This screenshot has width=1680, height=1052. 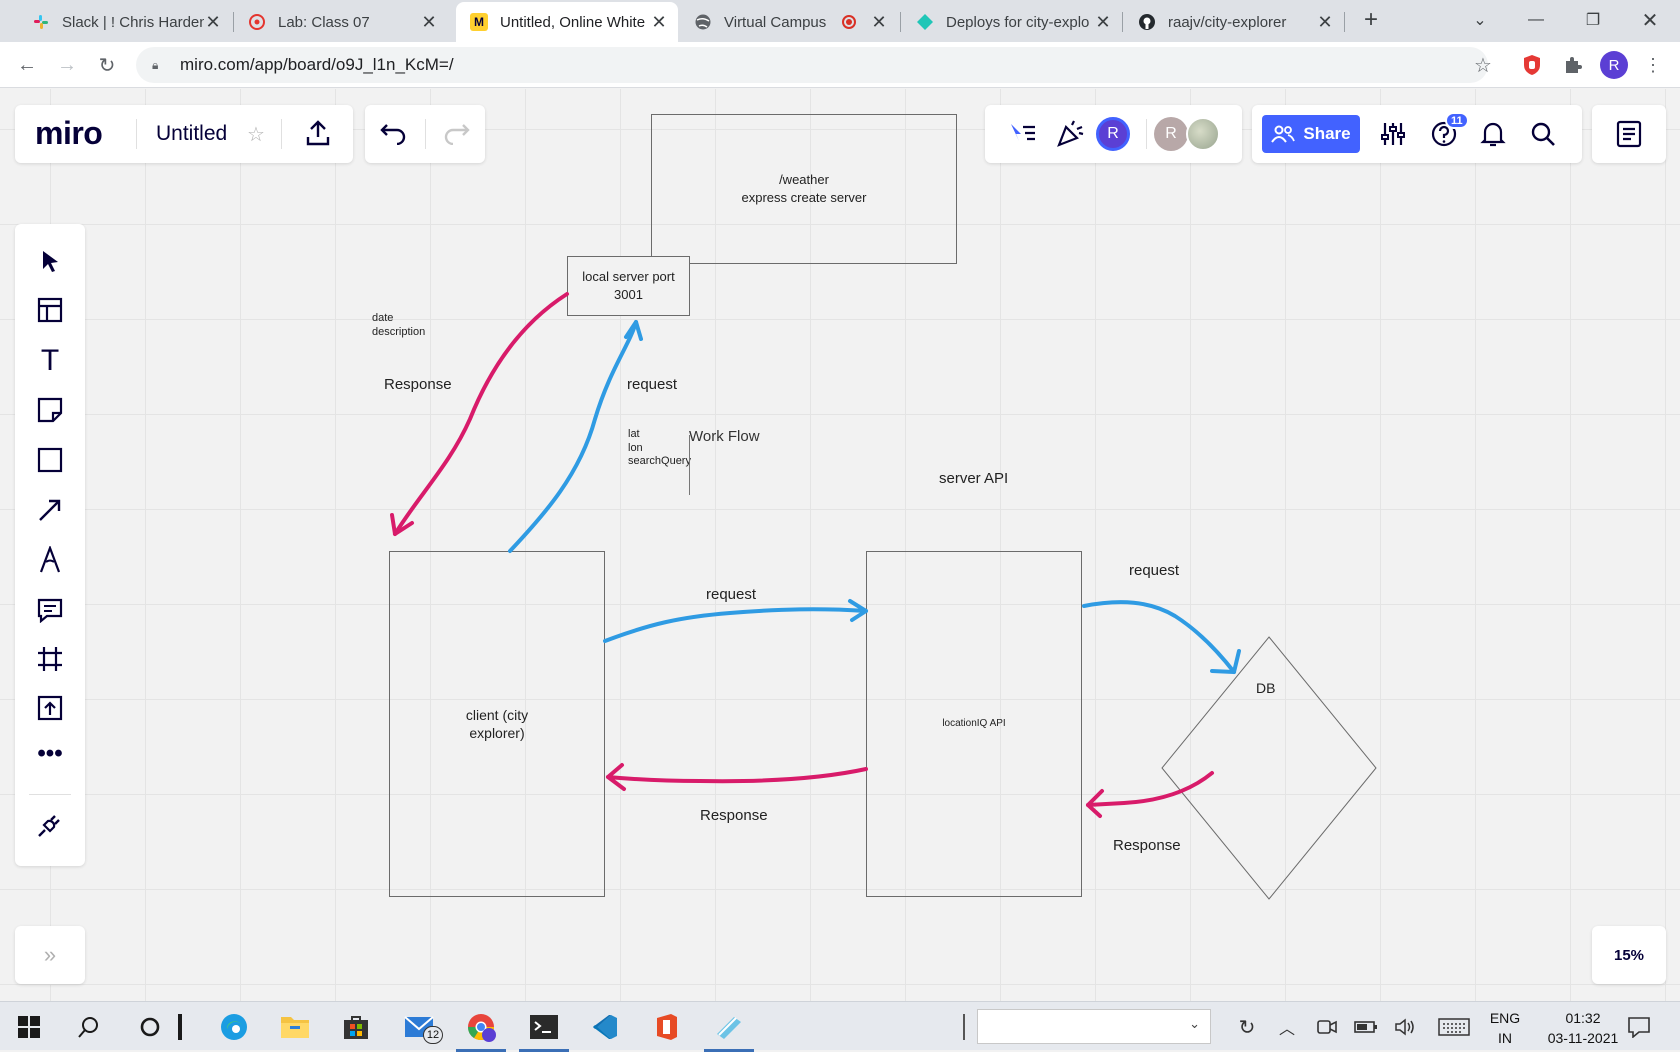 I want to click on arrow-right-icon: →, so click(x=67, y=64).